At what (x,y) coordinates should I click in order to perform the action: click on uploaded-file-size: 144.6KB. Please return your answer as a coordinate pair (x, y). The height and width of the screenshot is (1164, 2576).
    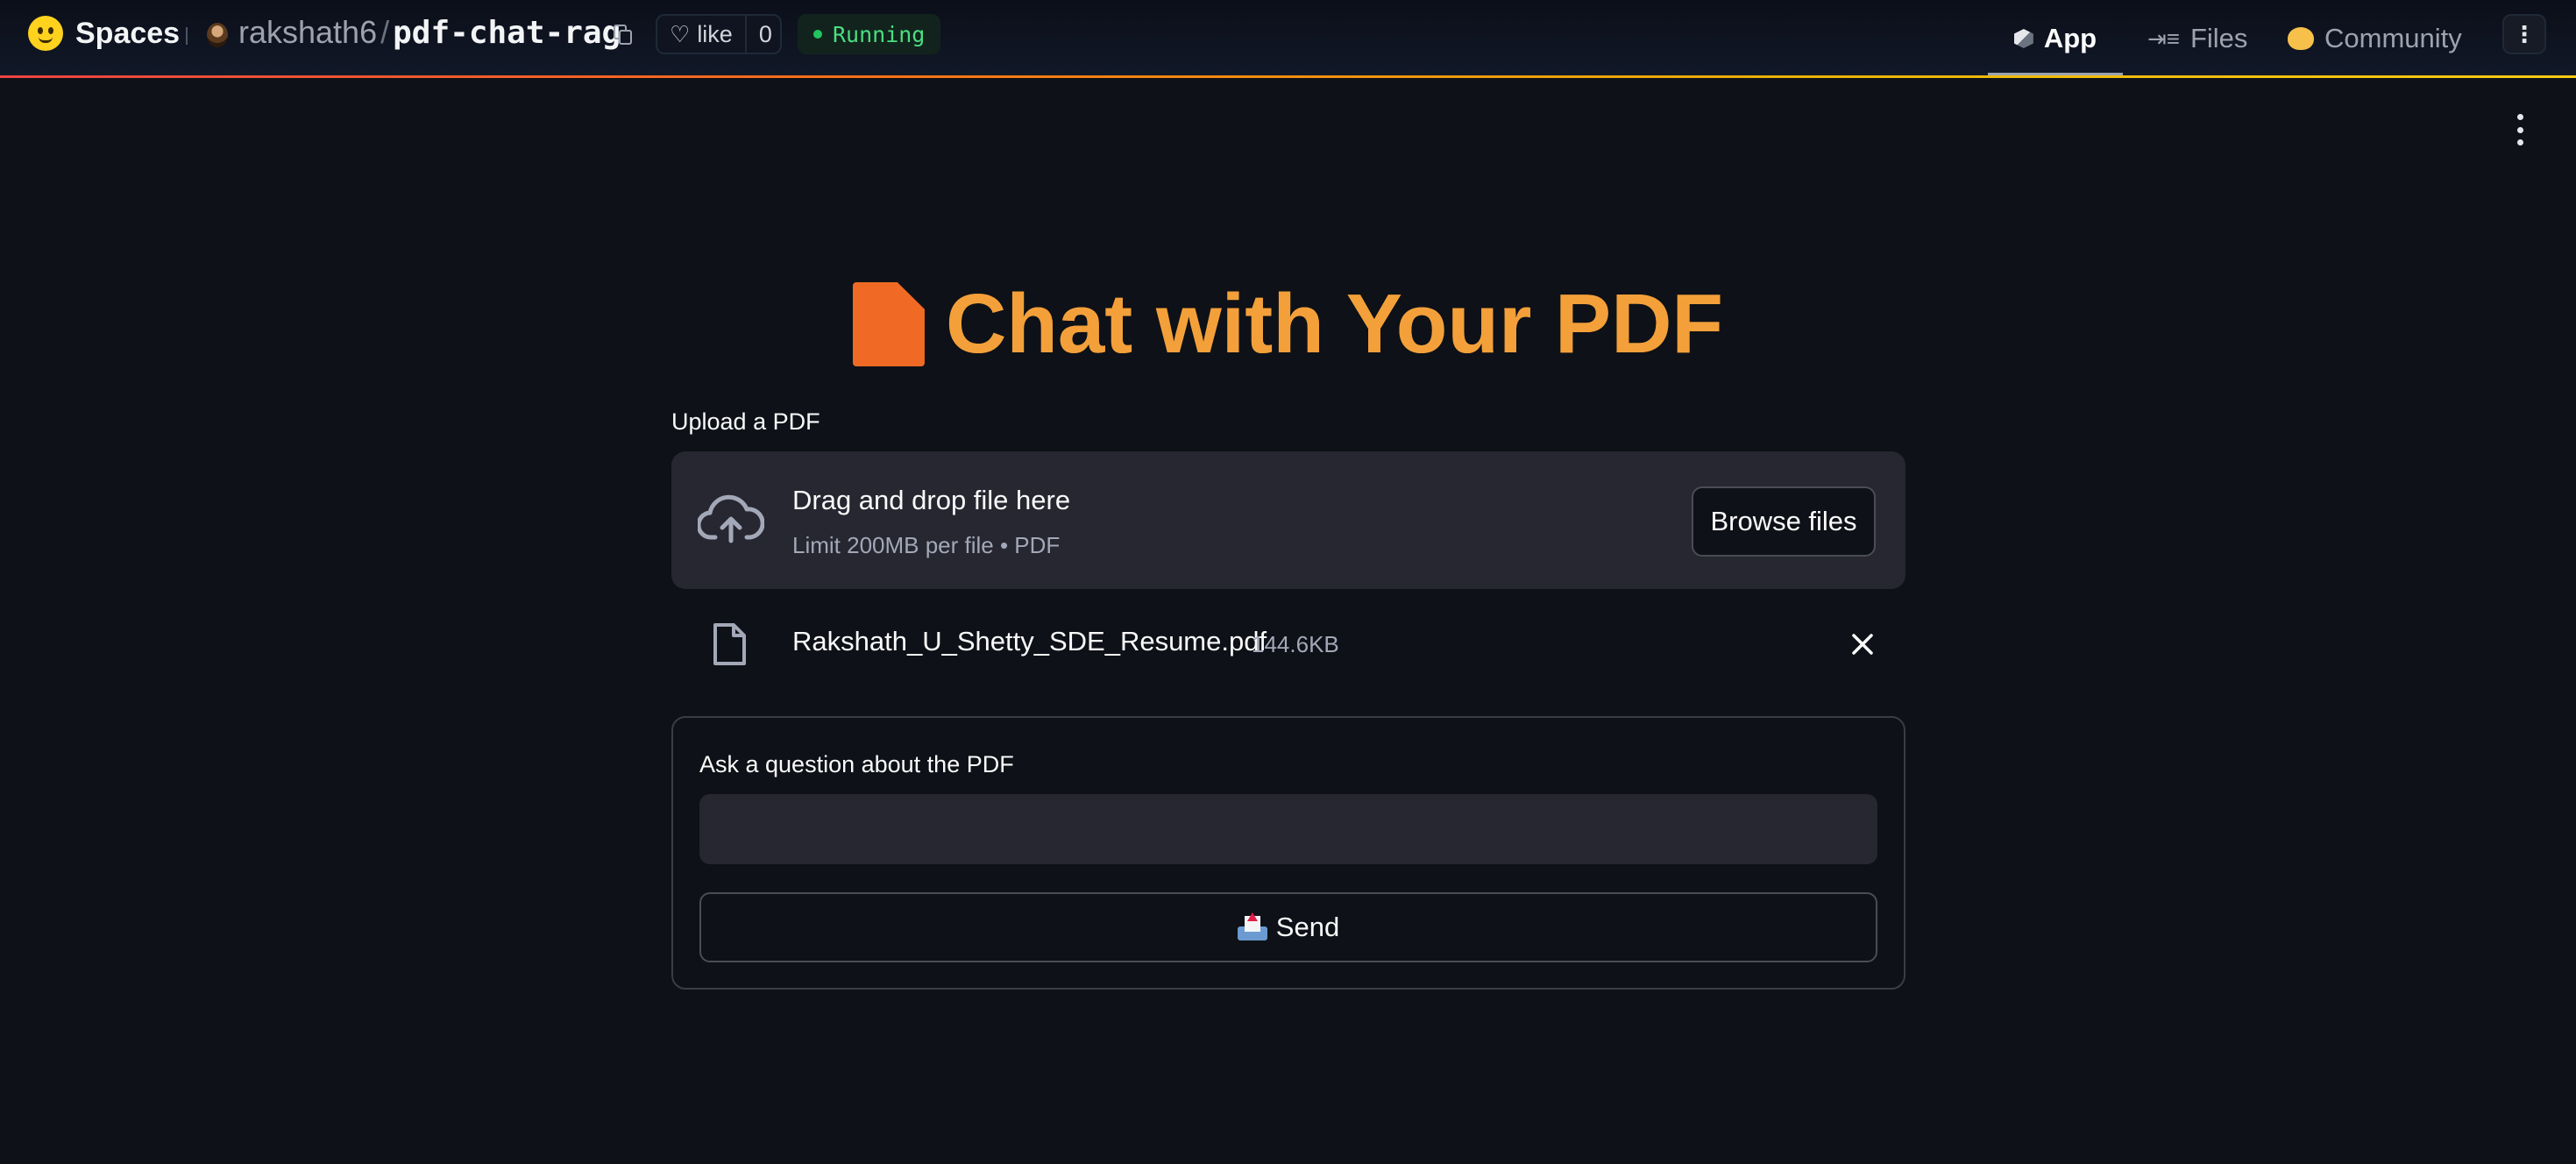
    Looking at the image, I should click on (1296, 644).